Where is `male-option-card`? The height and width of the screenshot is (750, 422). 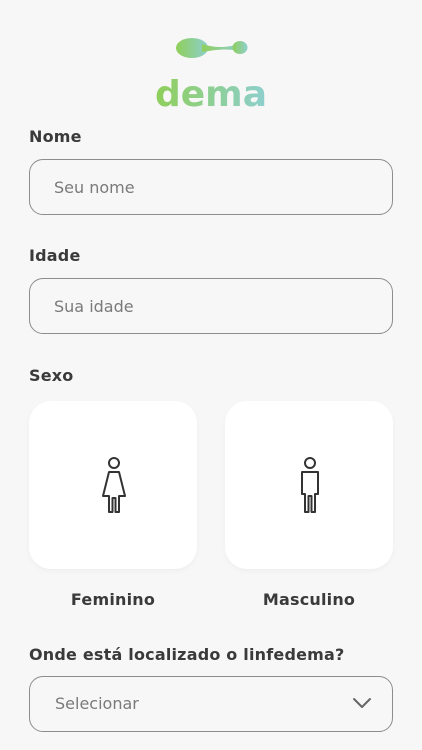
male-option-card is located at coordinates (309, 485).